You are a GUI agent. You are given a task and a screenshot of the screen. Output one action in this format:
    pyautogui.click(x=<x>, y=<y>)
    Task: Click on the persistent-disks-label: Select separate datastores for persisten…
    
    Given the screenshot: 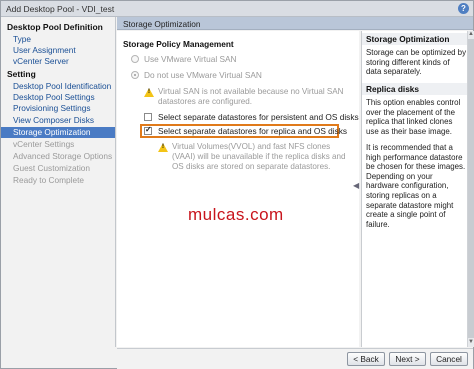 What is the action you would take?
    pyautogui.click(x=258, y=117)
    